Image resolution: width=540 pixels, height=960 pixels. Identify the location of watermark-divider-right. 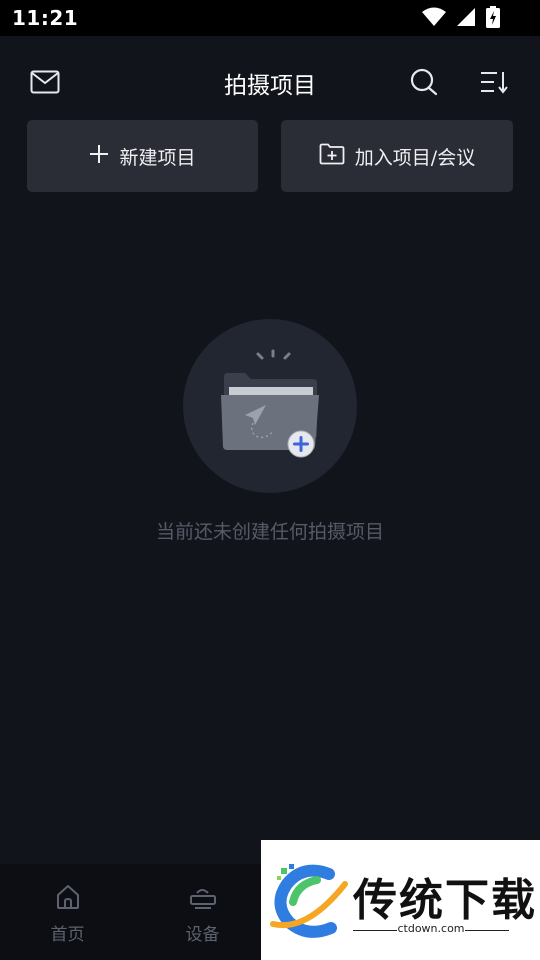
(487, 930).